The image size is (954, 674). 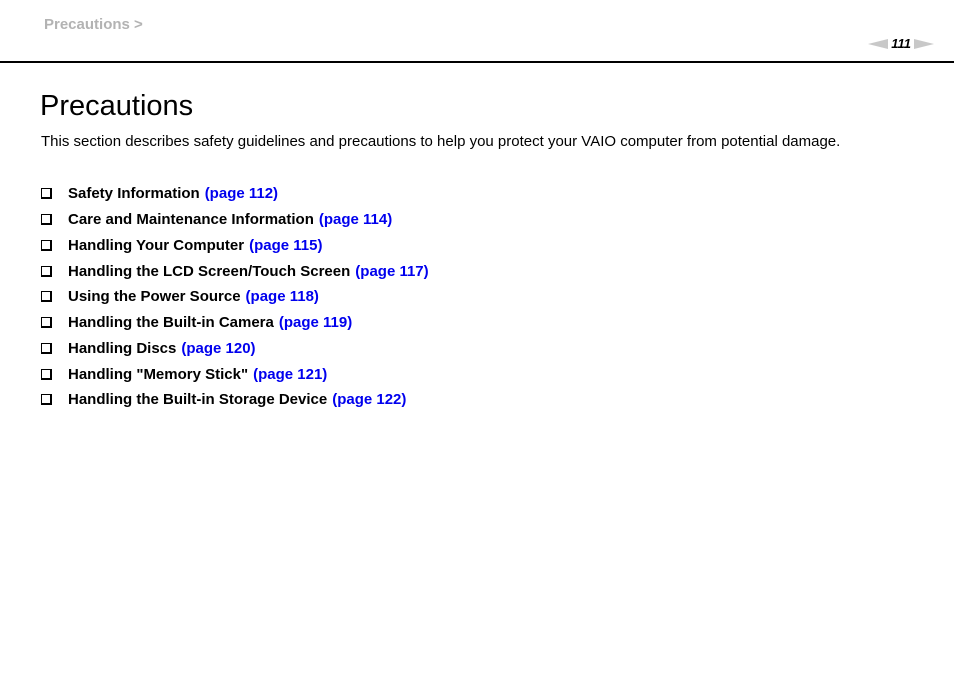 What do you see at coordinates (198, 400) in the screenshot?
I see `topic-label: Handling the Built-in Storage Device` at bounding box center [198, 400].